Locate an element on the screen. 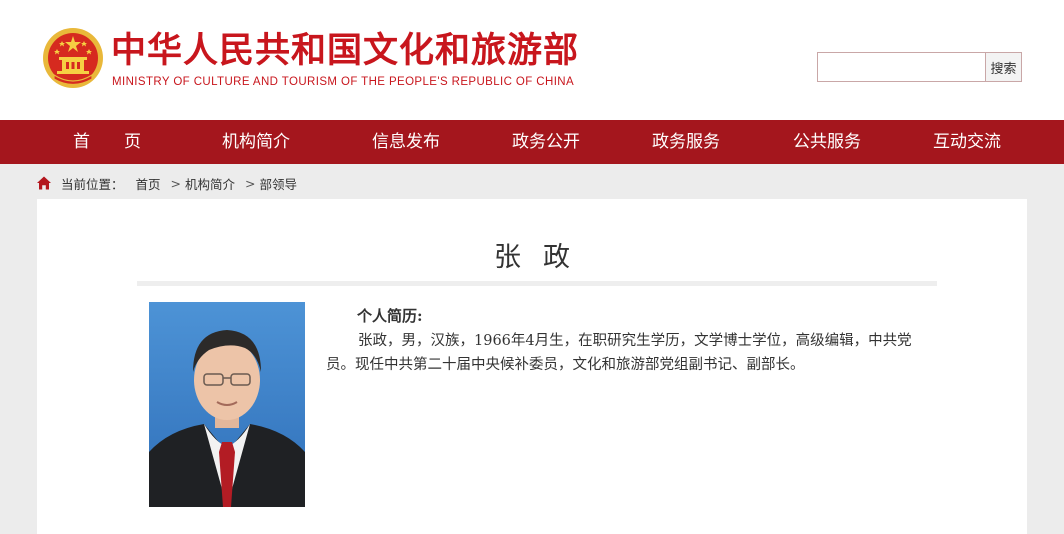 The image size is (1064, 534). main-nav: 首 页 机构简介 信息发布 政务公开 政务服务 公共服务 互动交流 is located at coordinates (532, 142).